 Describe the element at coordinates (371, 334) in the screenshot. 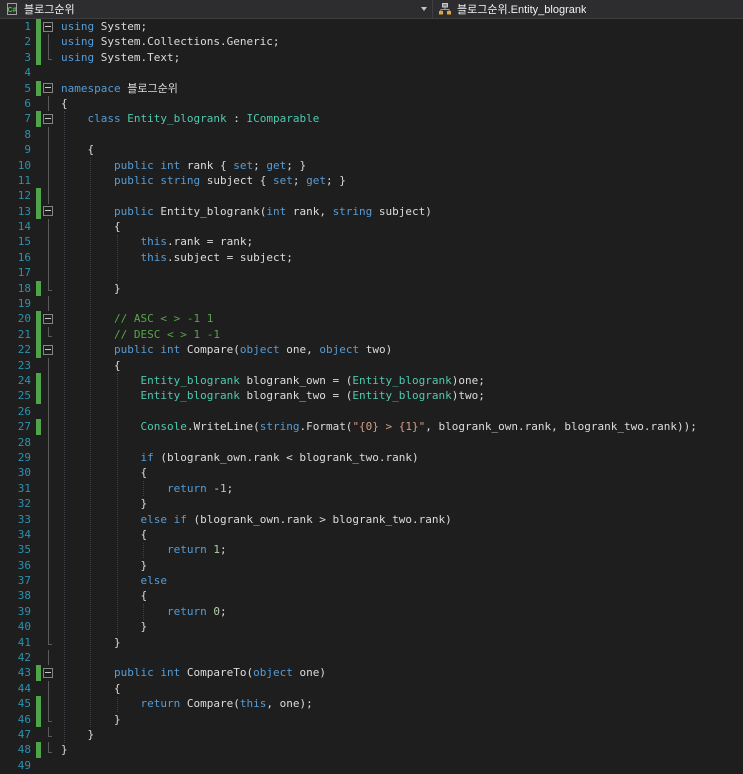

I see `code-line: 21 // DESC < > 1 -1` at that location.